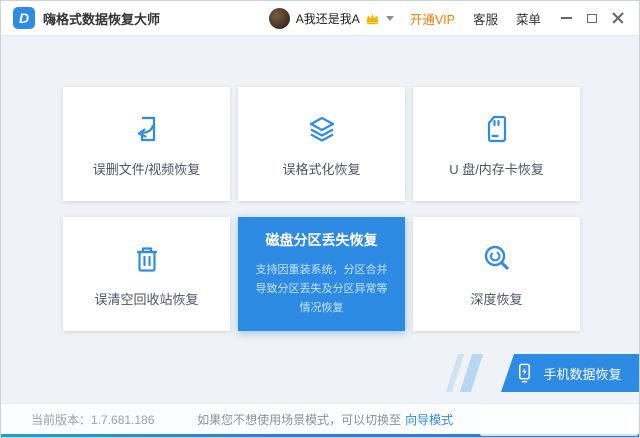 Image resolution: width=640 pixels, height=438 pixels. I want to click on minimize-button, so click(566, 18).